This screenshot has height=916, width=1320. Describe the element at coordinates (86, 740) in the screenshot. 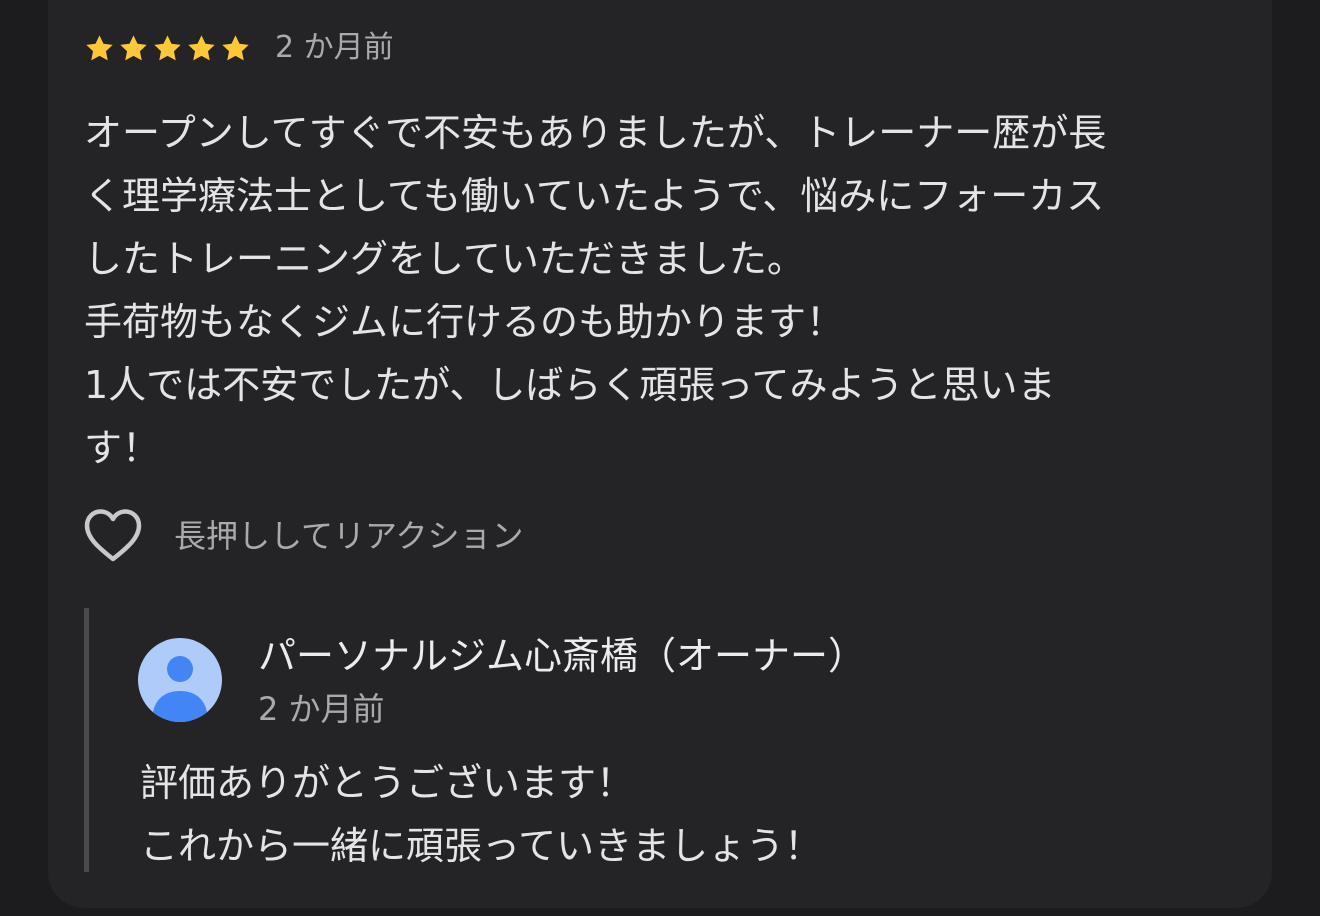

I see `reply-indent-bar` at that location.